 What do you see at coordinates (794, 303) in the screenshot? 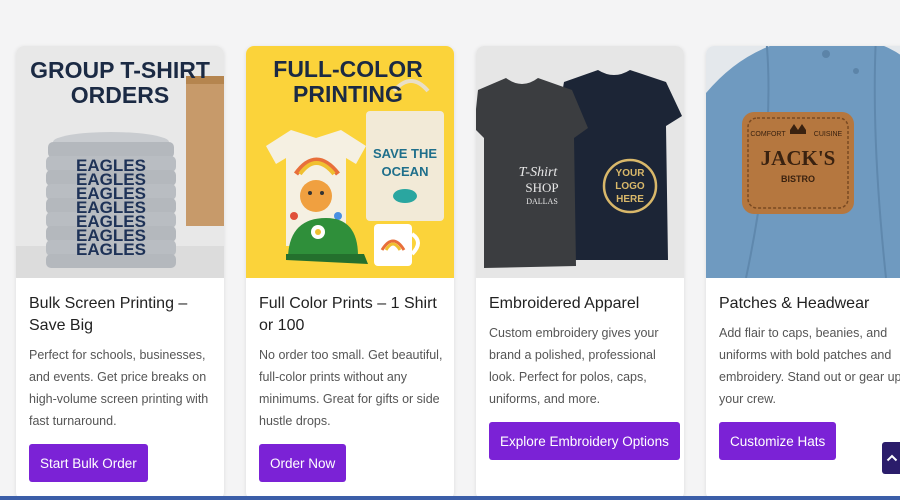
I see `card-title: Patches & Headwear` at bounding box center [794, 303].